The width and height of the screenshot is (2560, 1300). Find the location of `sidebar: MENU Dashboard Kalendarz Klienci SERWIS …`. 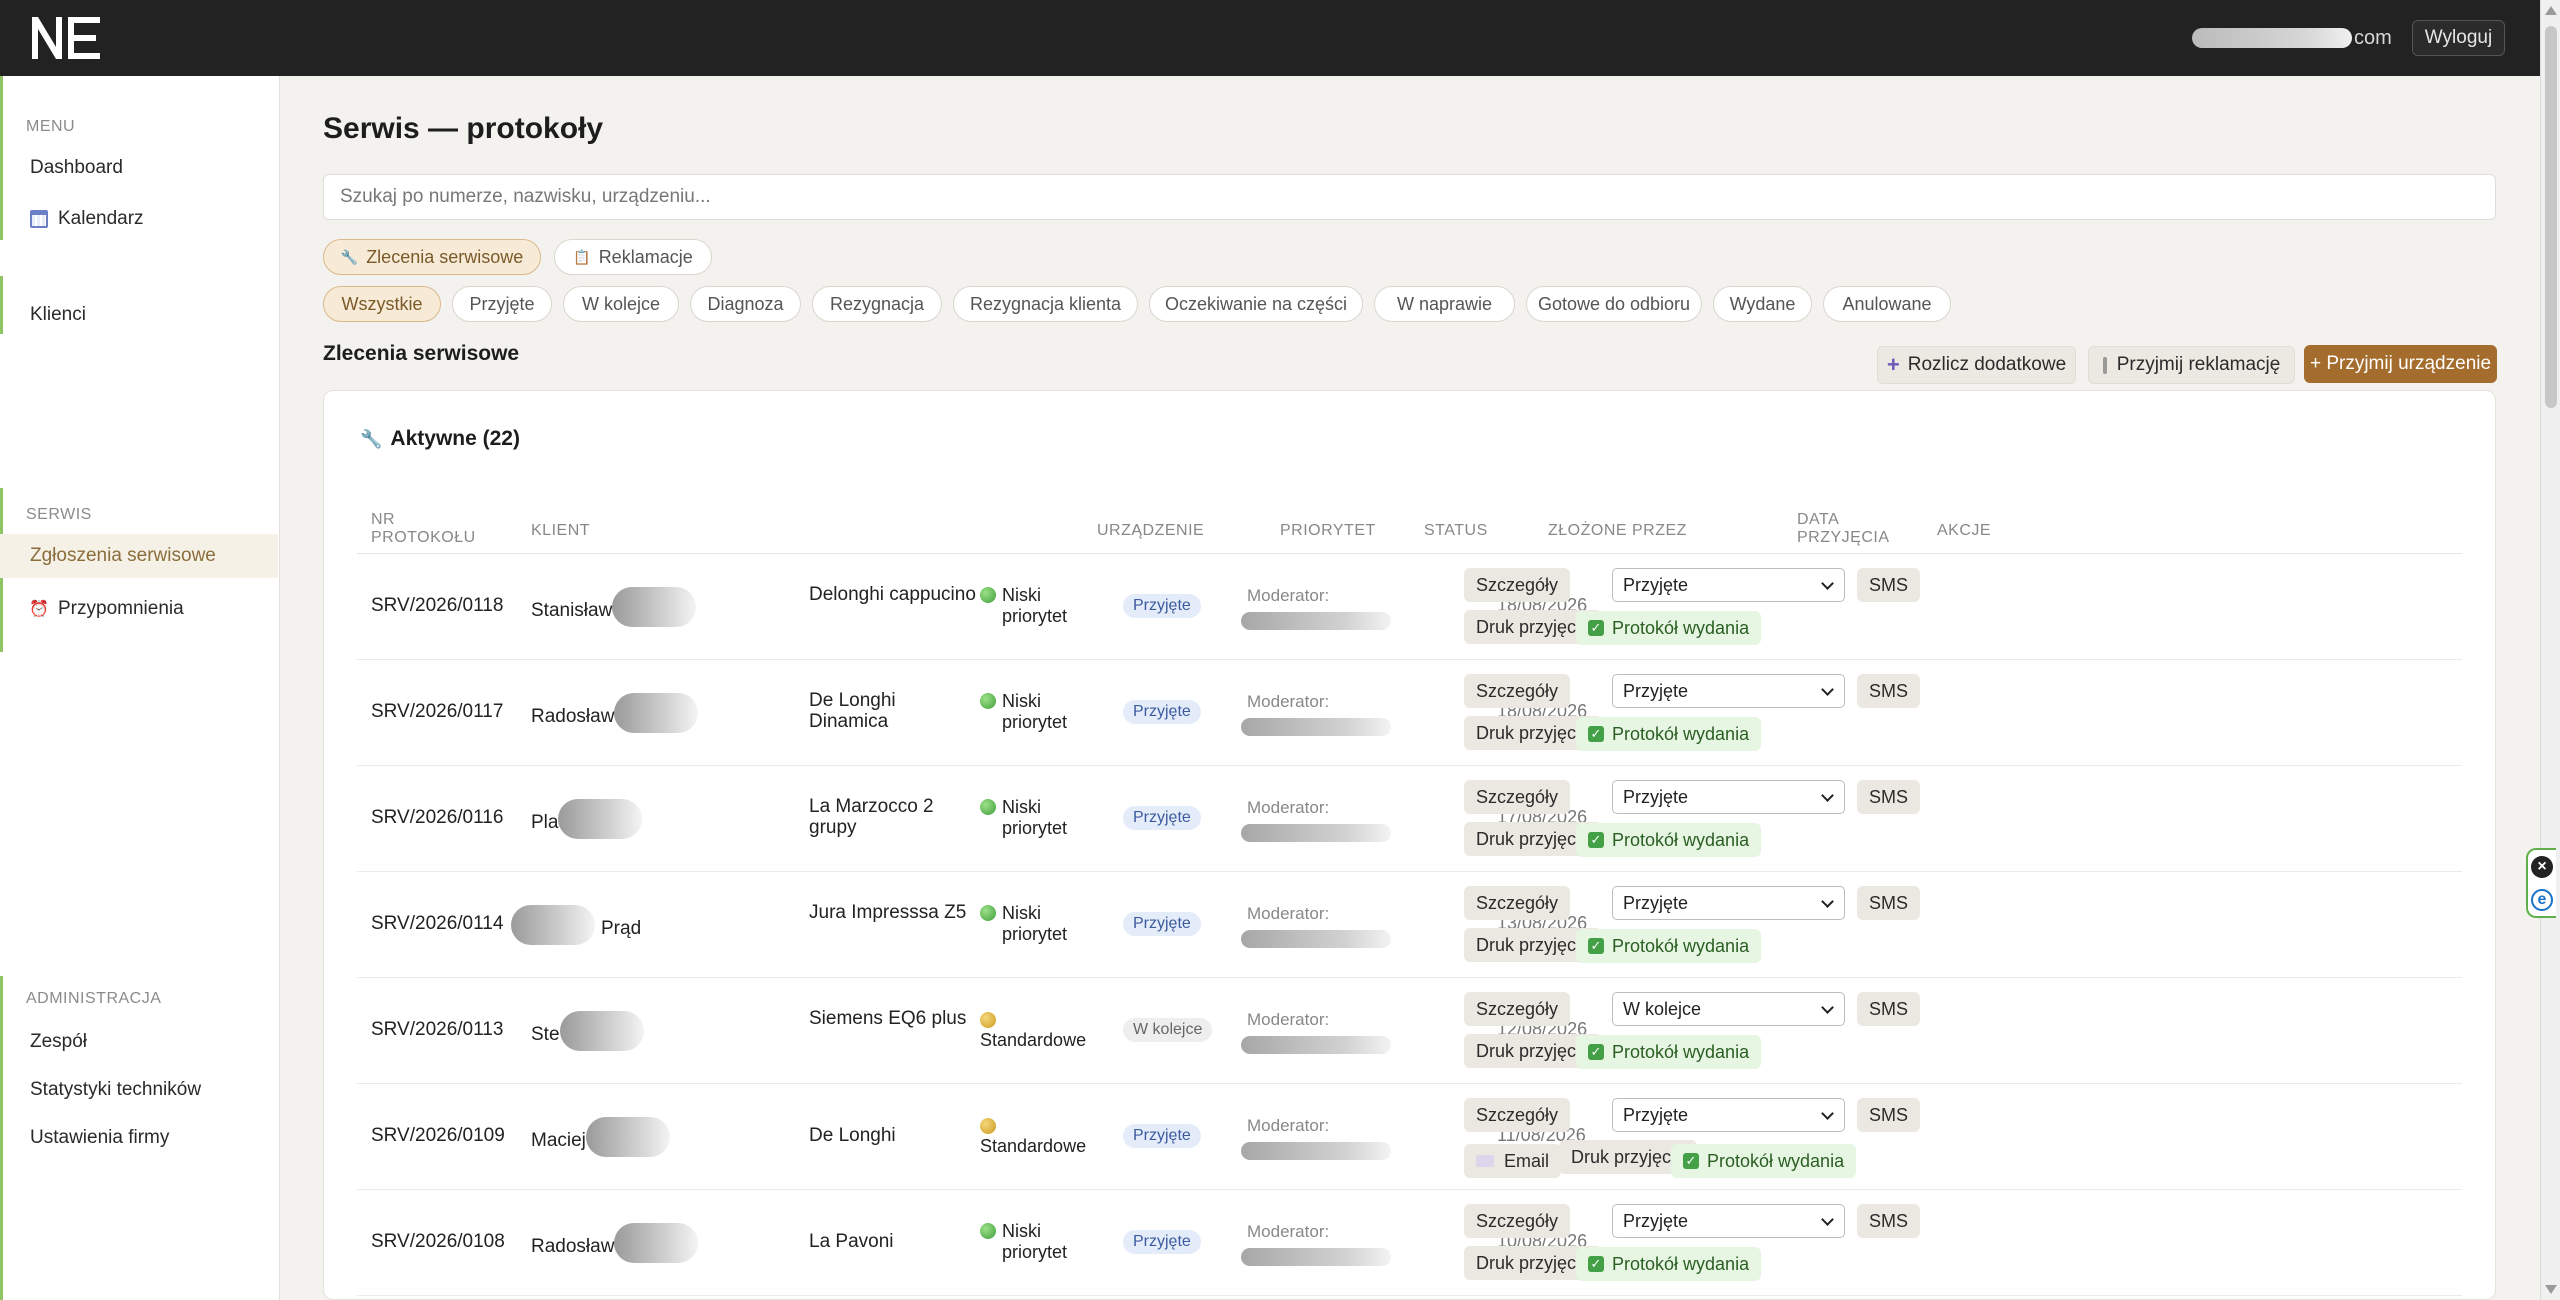

sidebar: MENU Dashboard Kalendarz Klienci SERWIS … is located at coordinates (140, 688).